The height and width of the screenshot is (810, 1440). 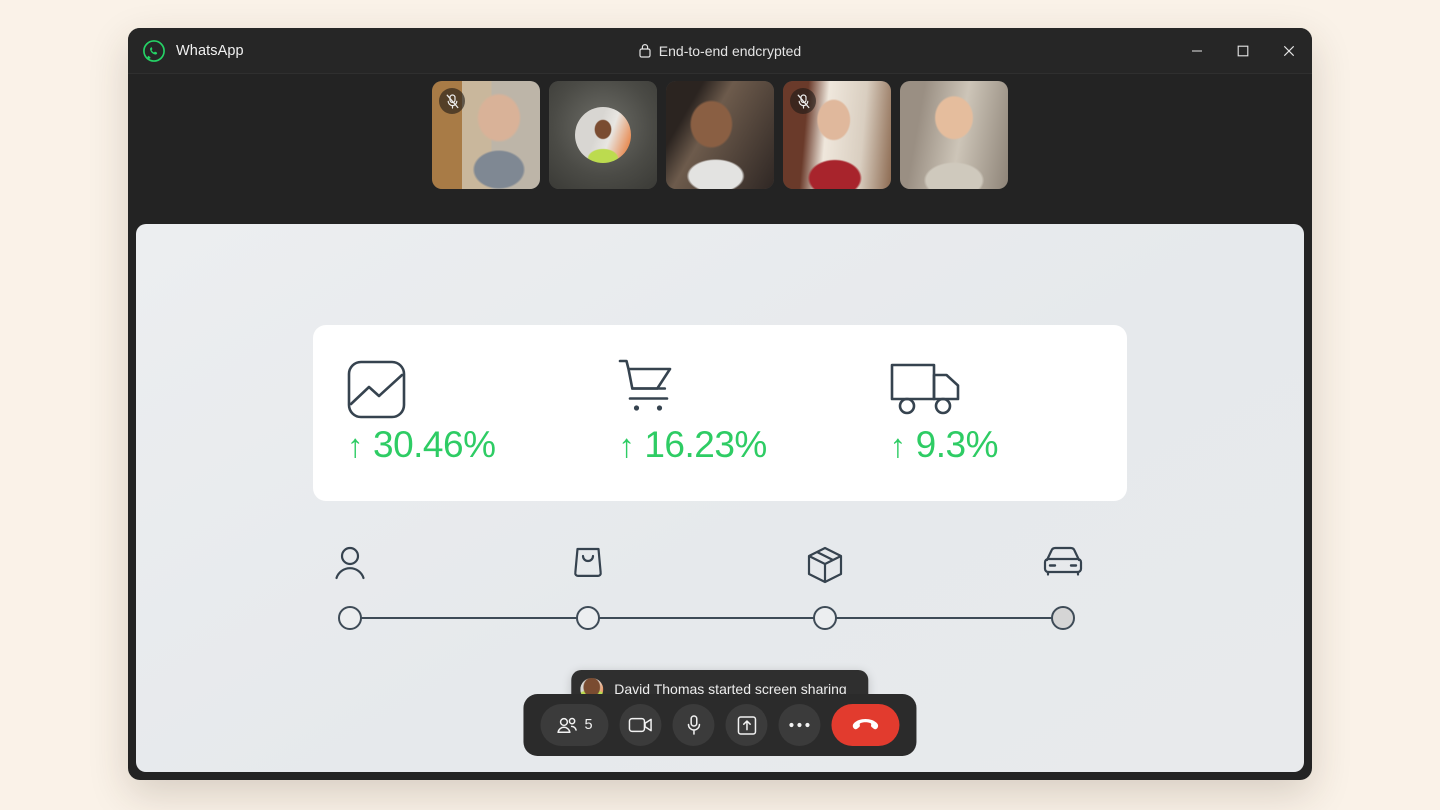 What do you see at coordinates (736, 388) in the screenshot?
I see `shopping-cart-icon` at bounding box center [736, 388].